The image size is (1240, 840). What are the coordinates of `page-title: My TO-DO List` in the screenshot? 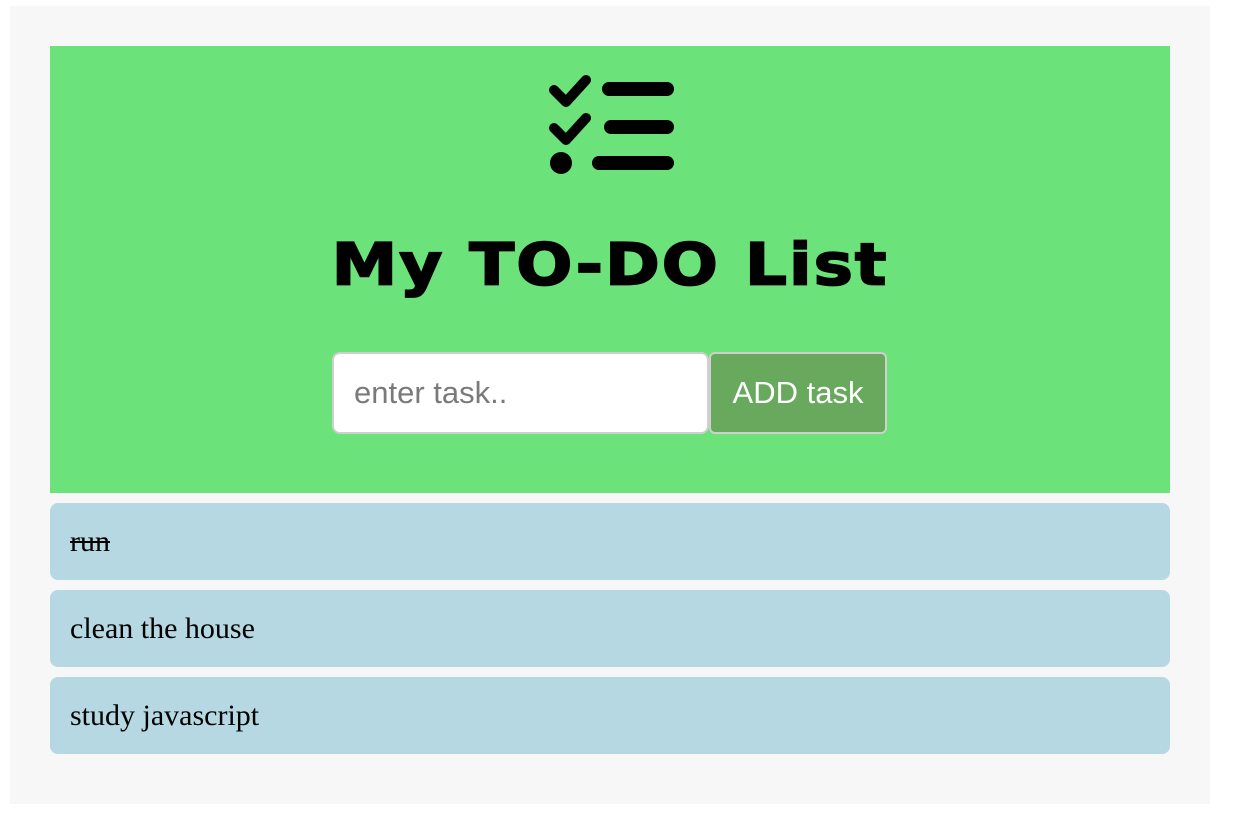 It's located at (610, 265).